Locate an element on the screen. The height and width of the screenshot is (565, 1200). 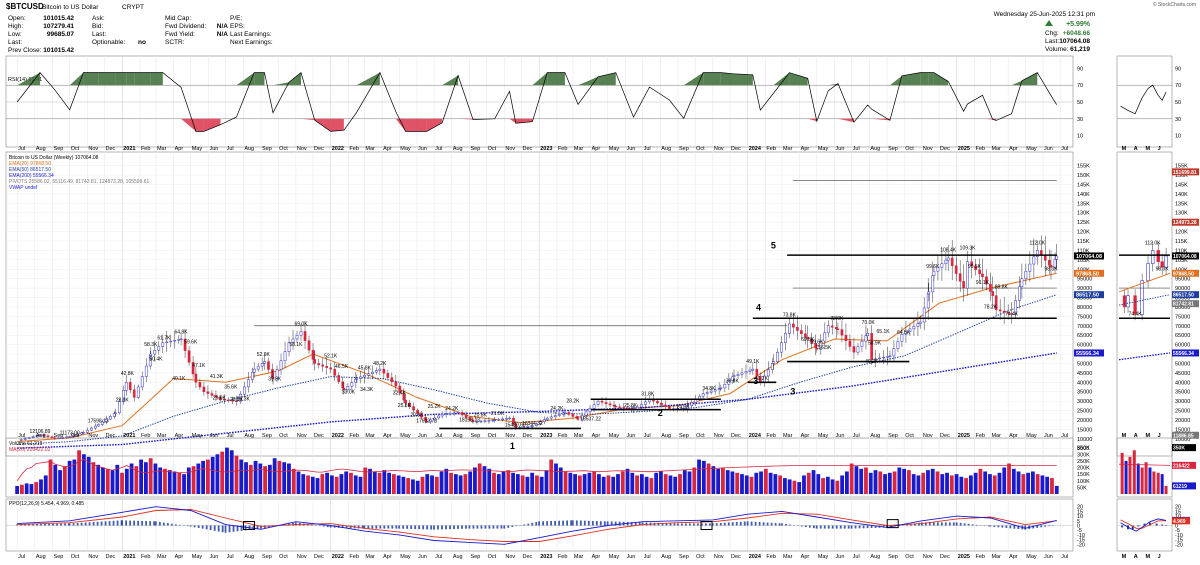
x-axis-label: Dec is located at coordinates (528, 149).